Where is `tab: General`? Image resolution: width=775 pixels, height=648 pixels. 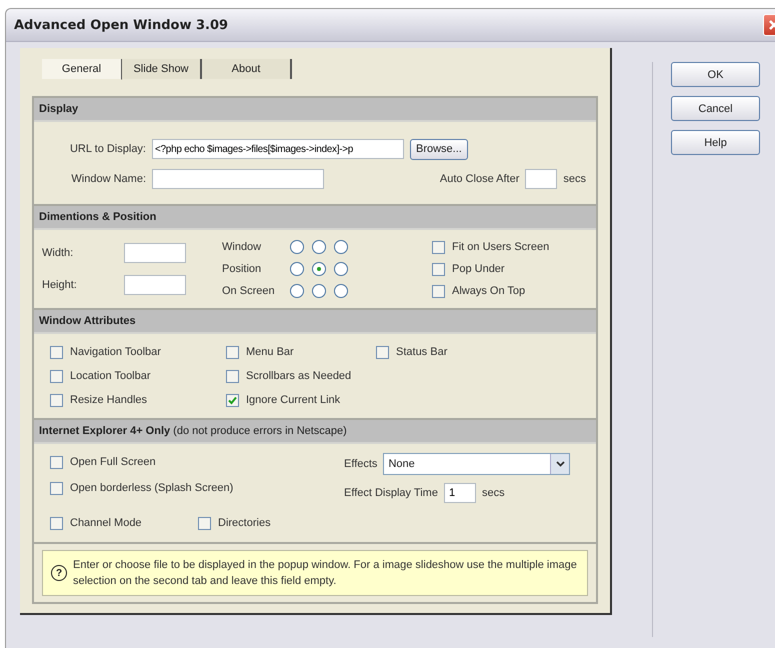
tab: General is located at coordinates (82, 69).